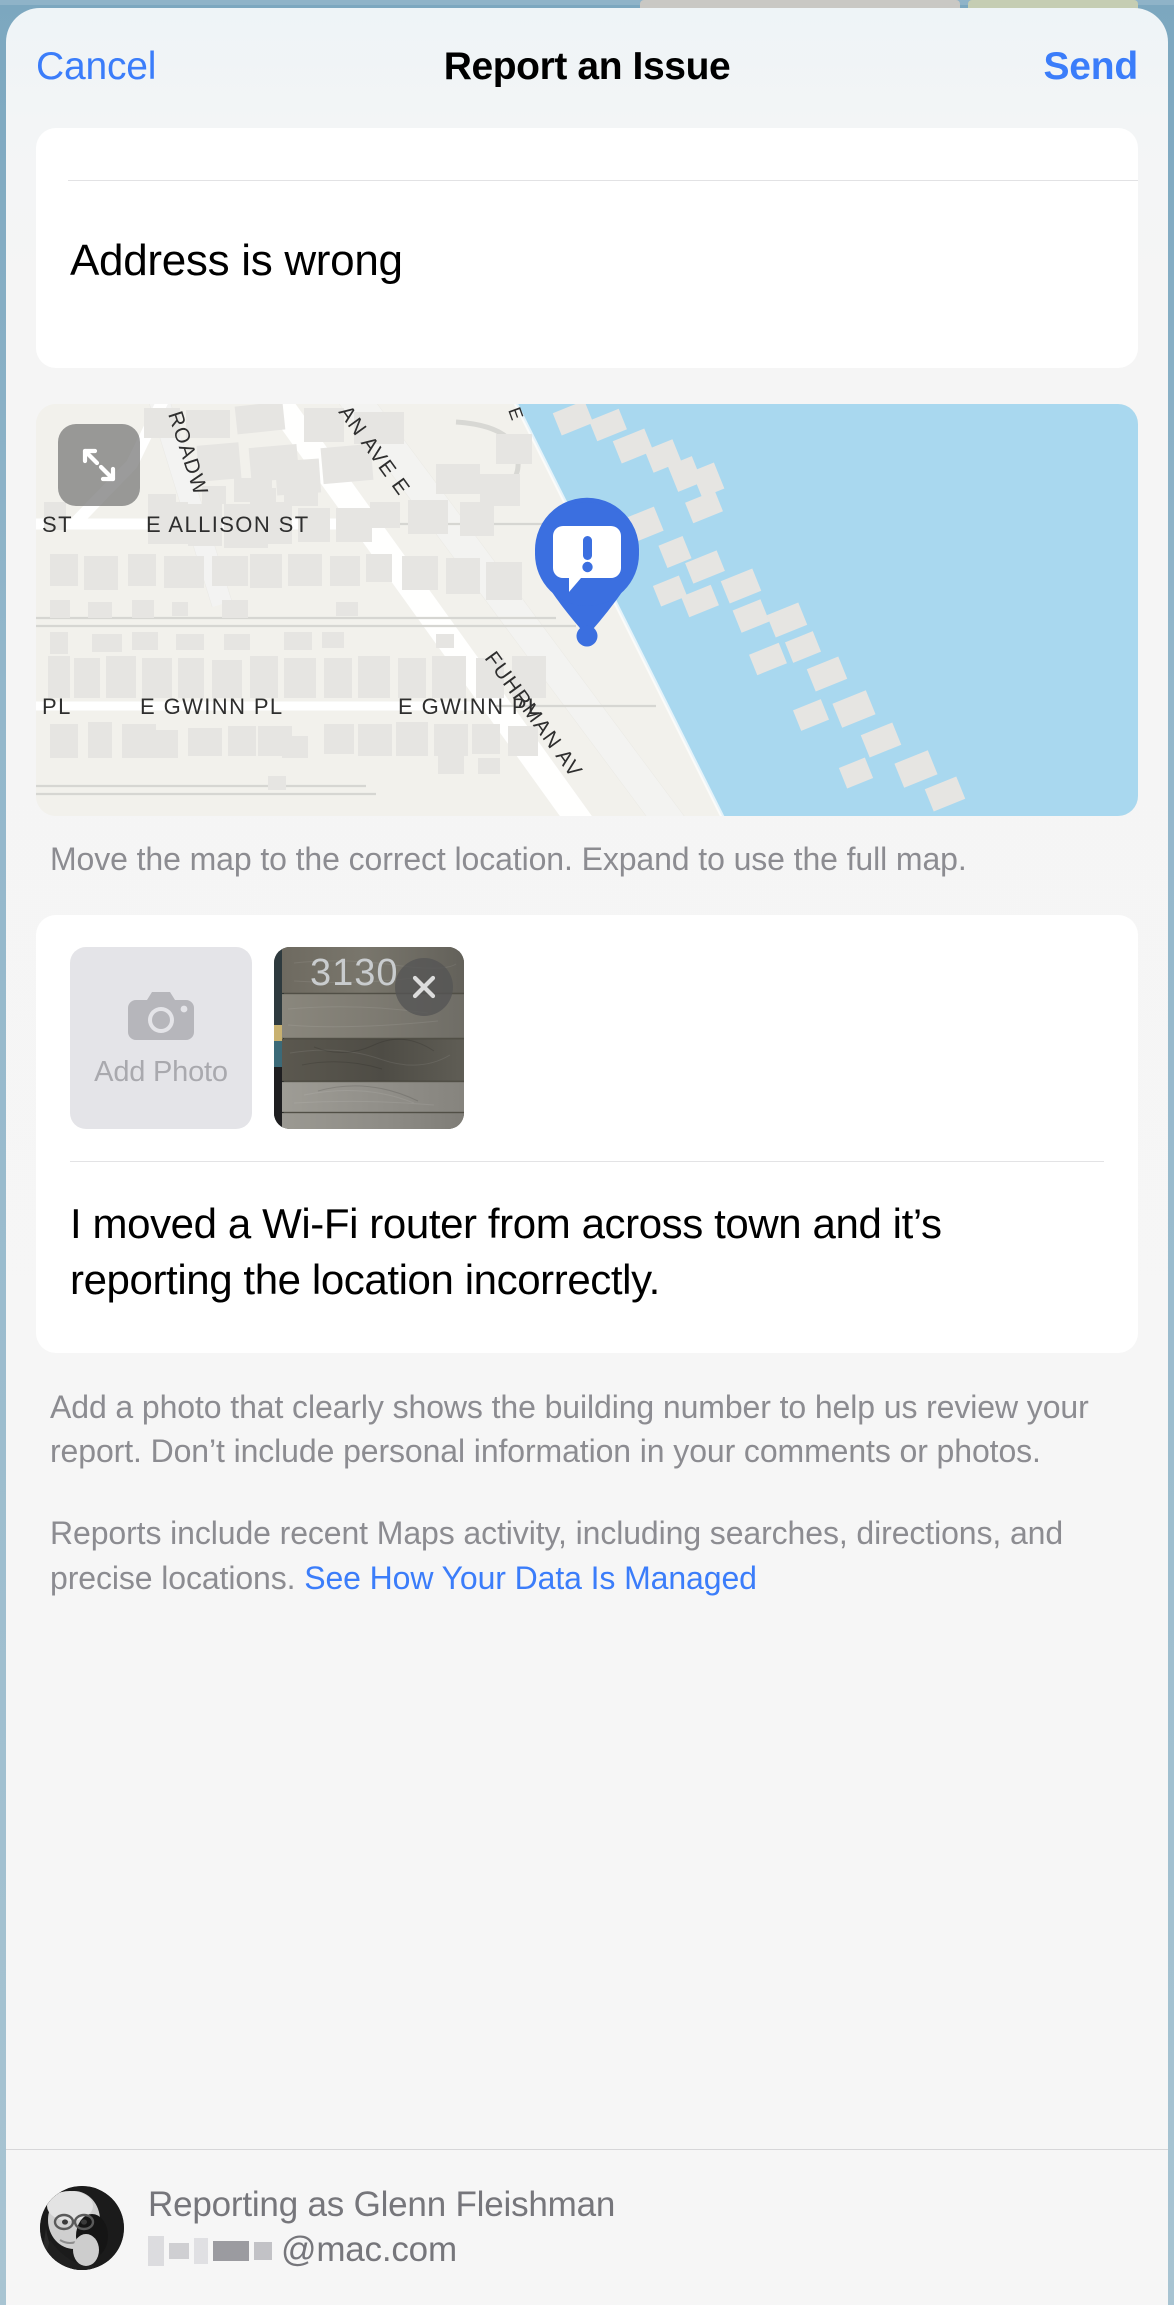  Describe the element at coordinates (212, 2250) in the screenshot. I see `redacted-email-local-part` at that location.